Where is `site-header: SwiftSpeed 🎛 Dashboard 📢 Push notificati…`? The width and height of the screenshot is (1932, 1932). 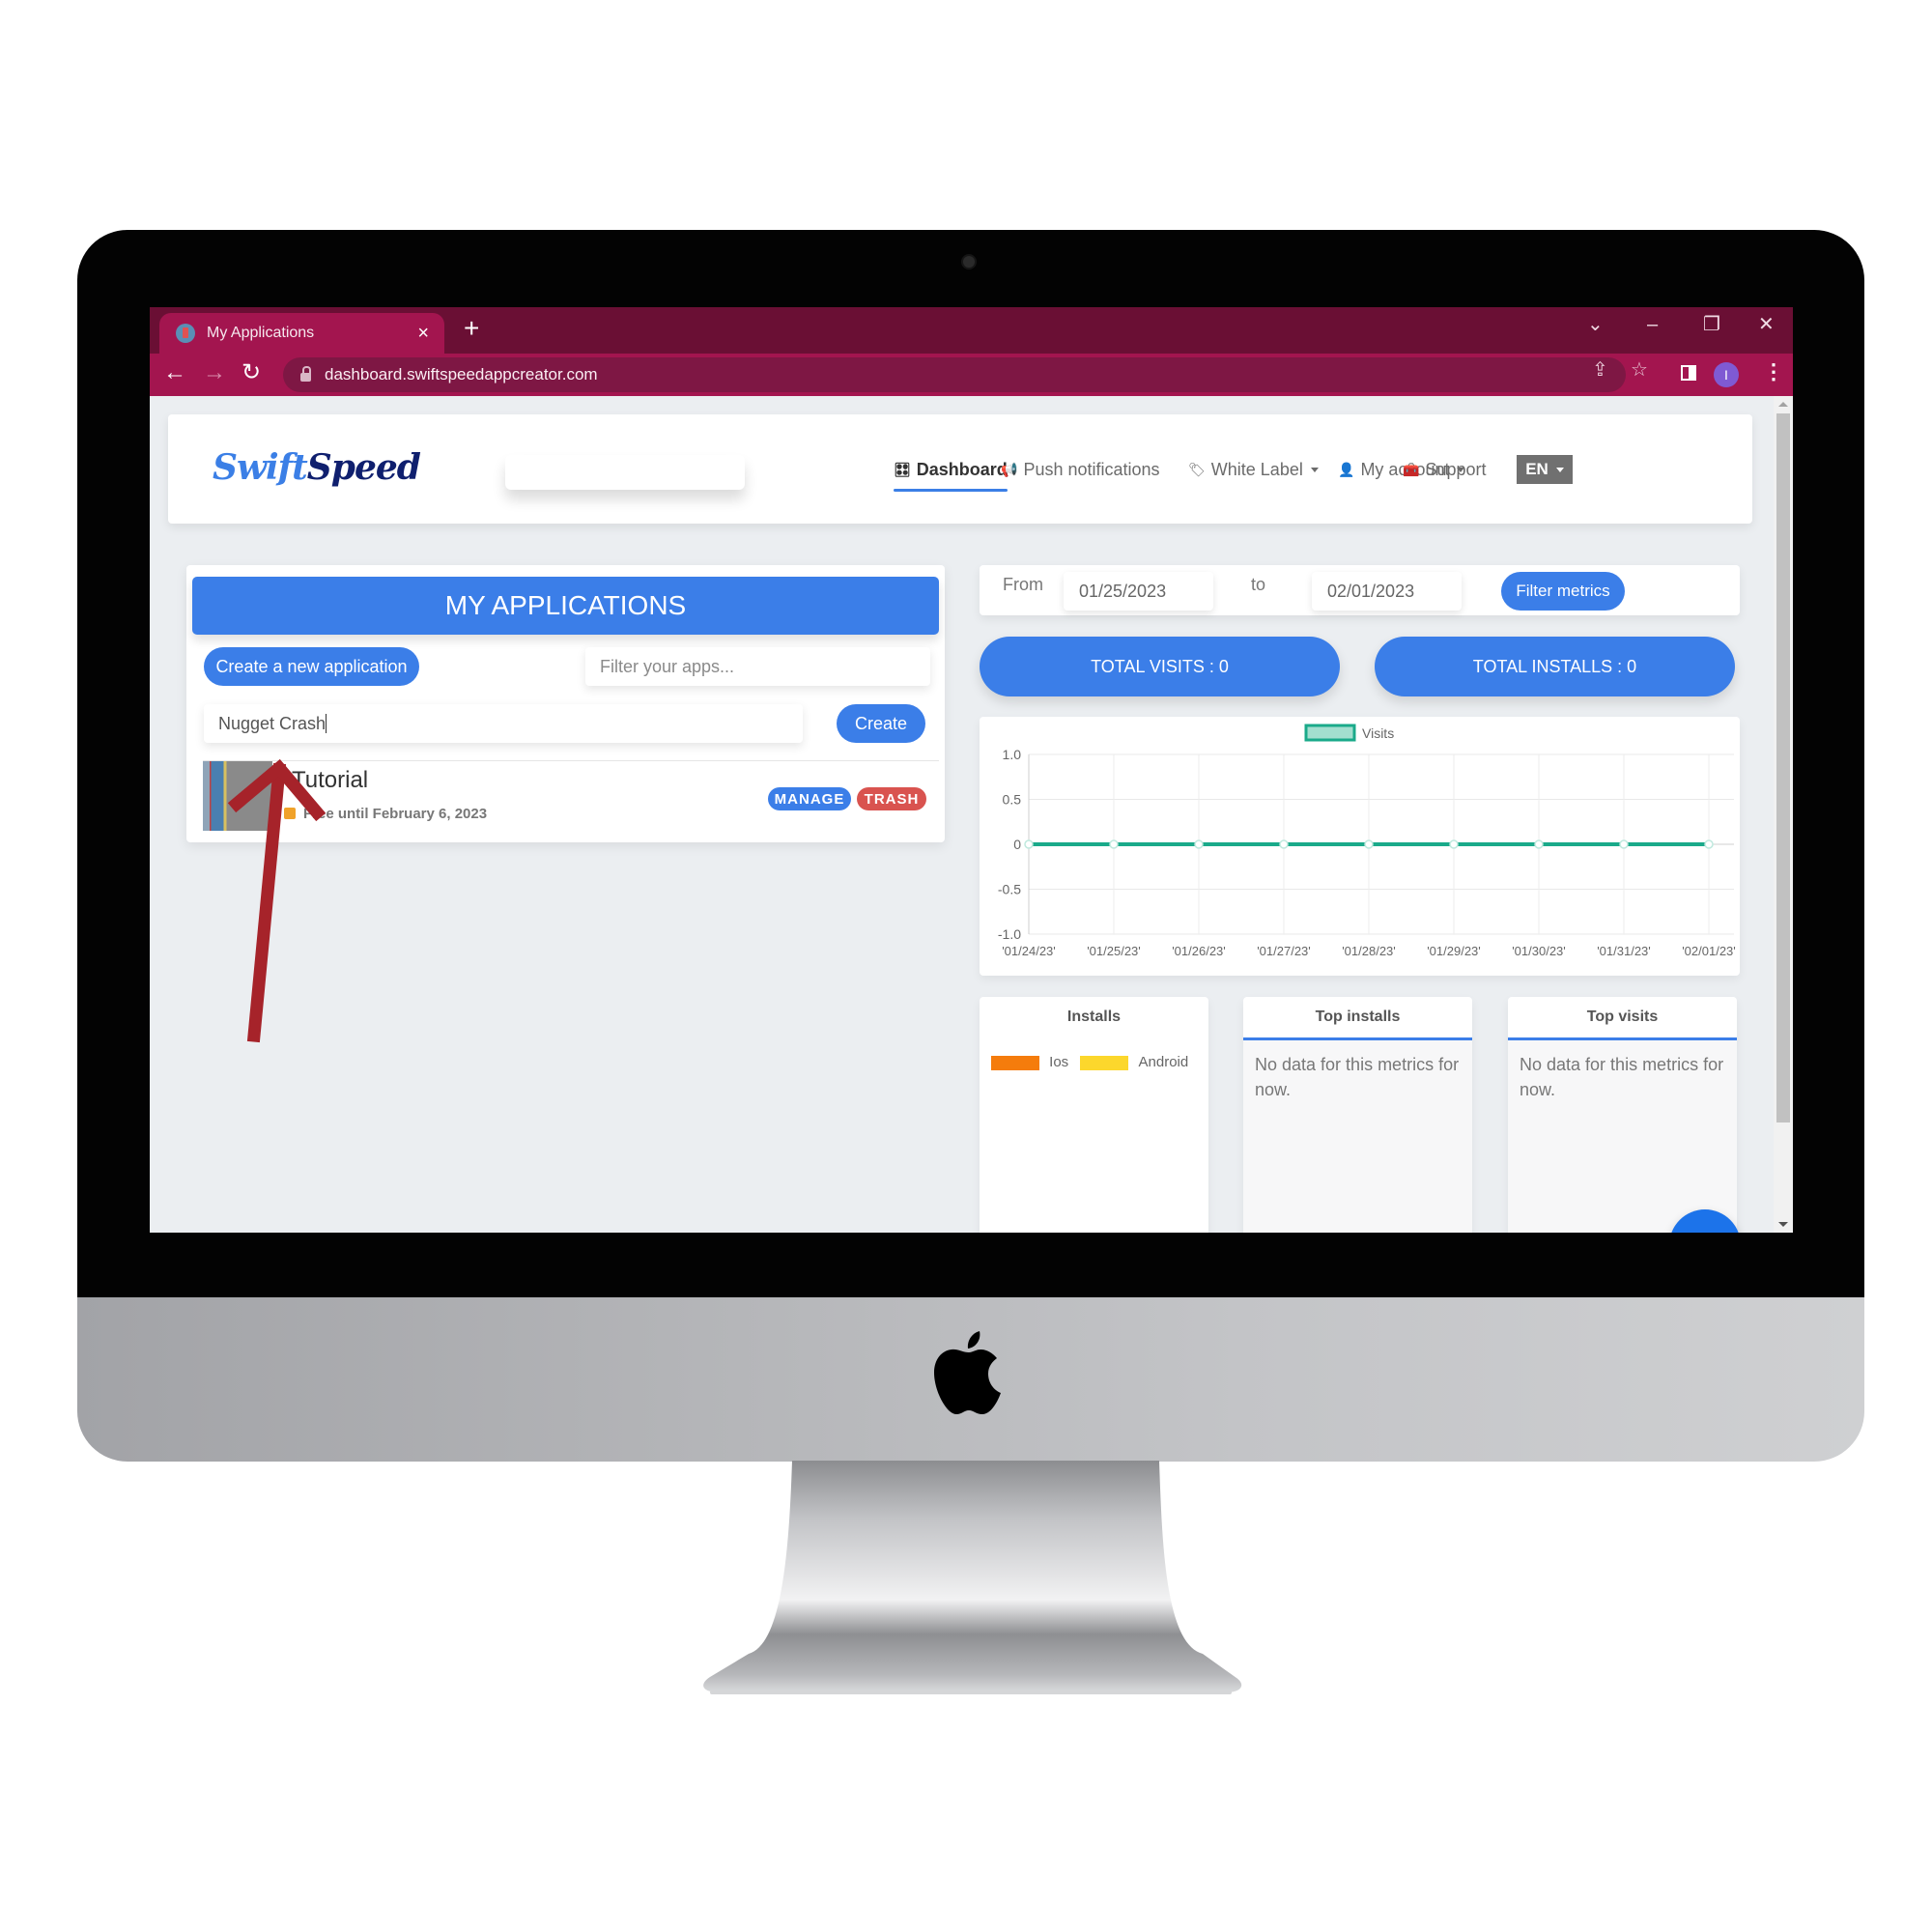 site-header: SwiftSpeed 🎛 Dashboard 📢 Push notificati… is located at coordinates (960, 469).